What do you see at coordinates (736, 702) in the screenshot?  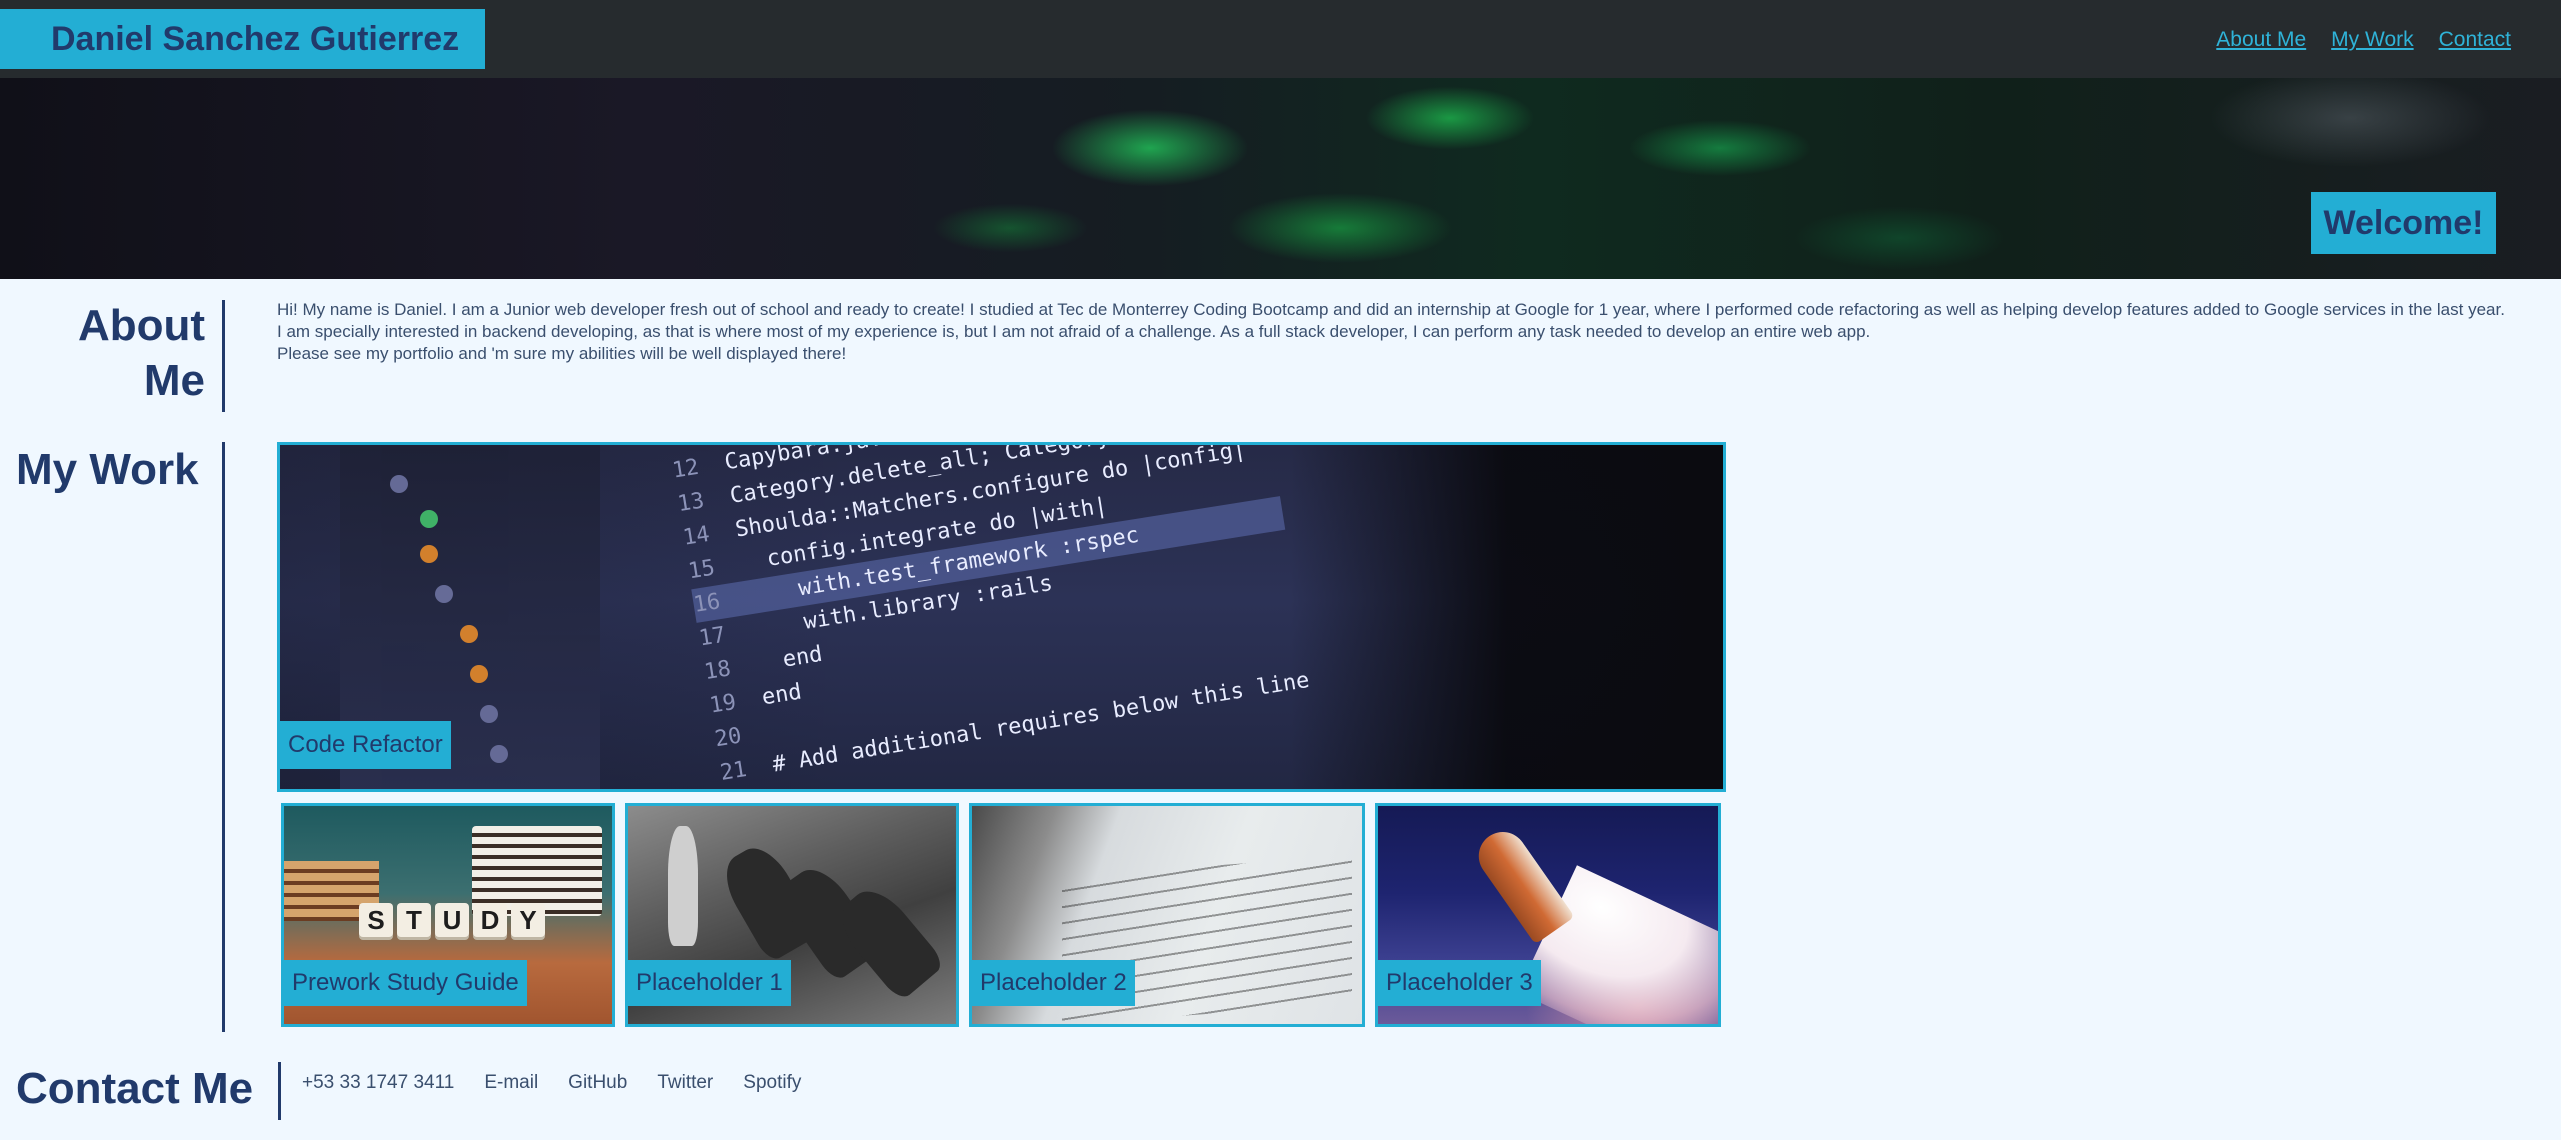 I see `line-number: 19` at bounding box center [736, 702].